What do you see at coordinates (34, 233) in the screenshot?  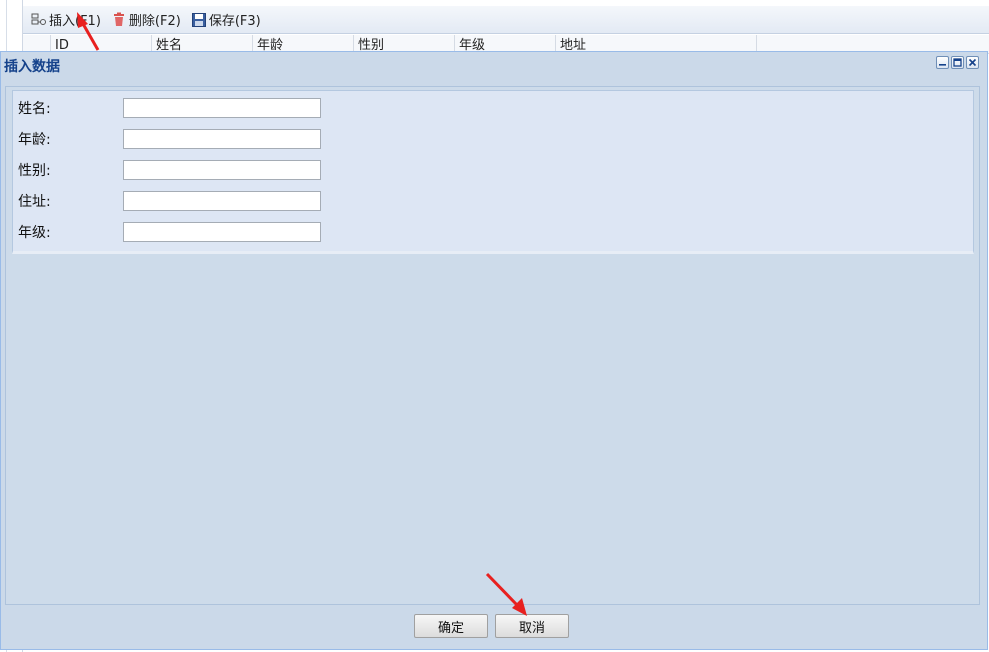 I see `grade-label: 年级:` at bounding box center [34, 233].